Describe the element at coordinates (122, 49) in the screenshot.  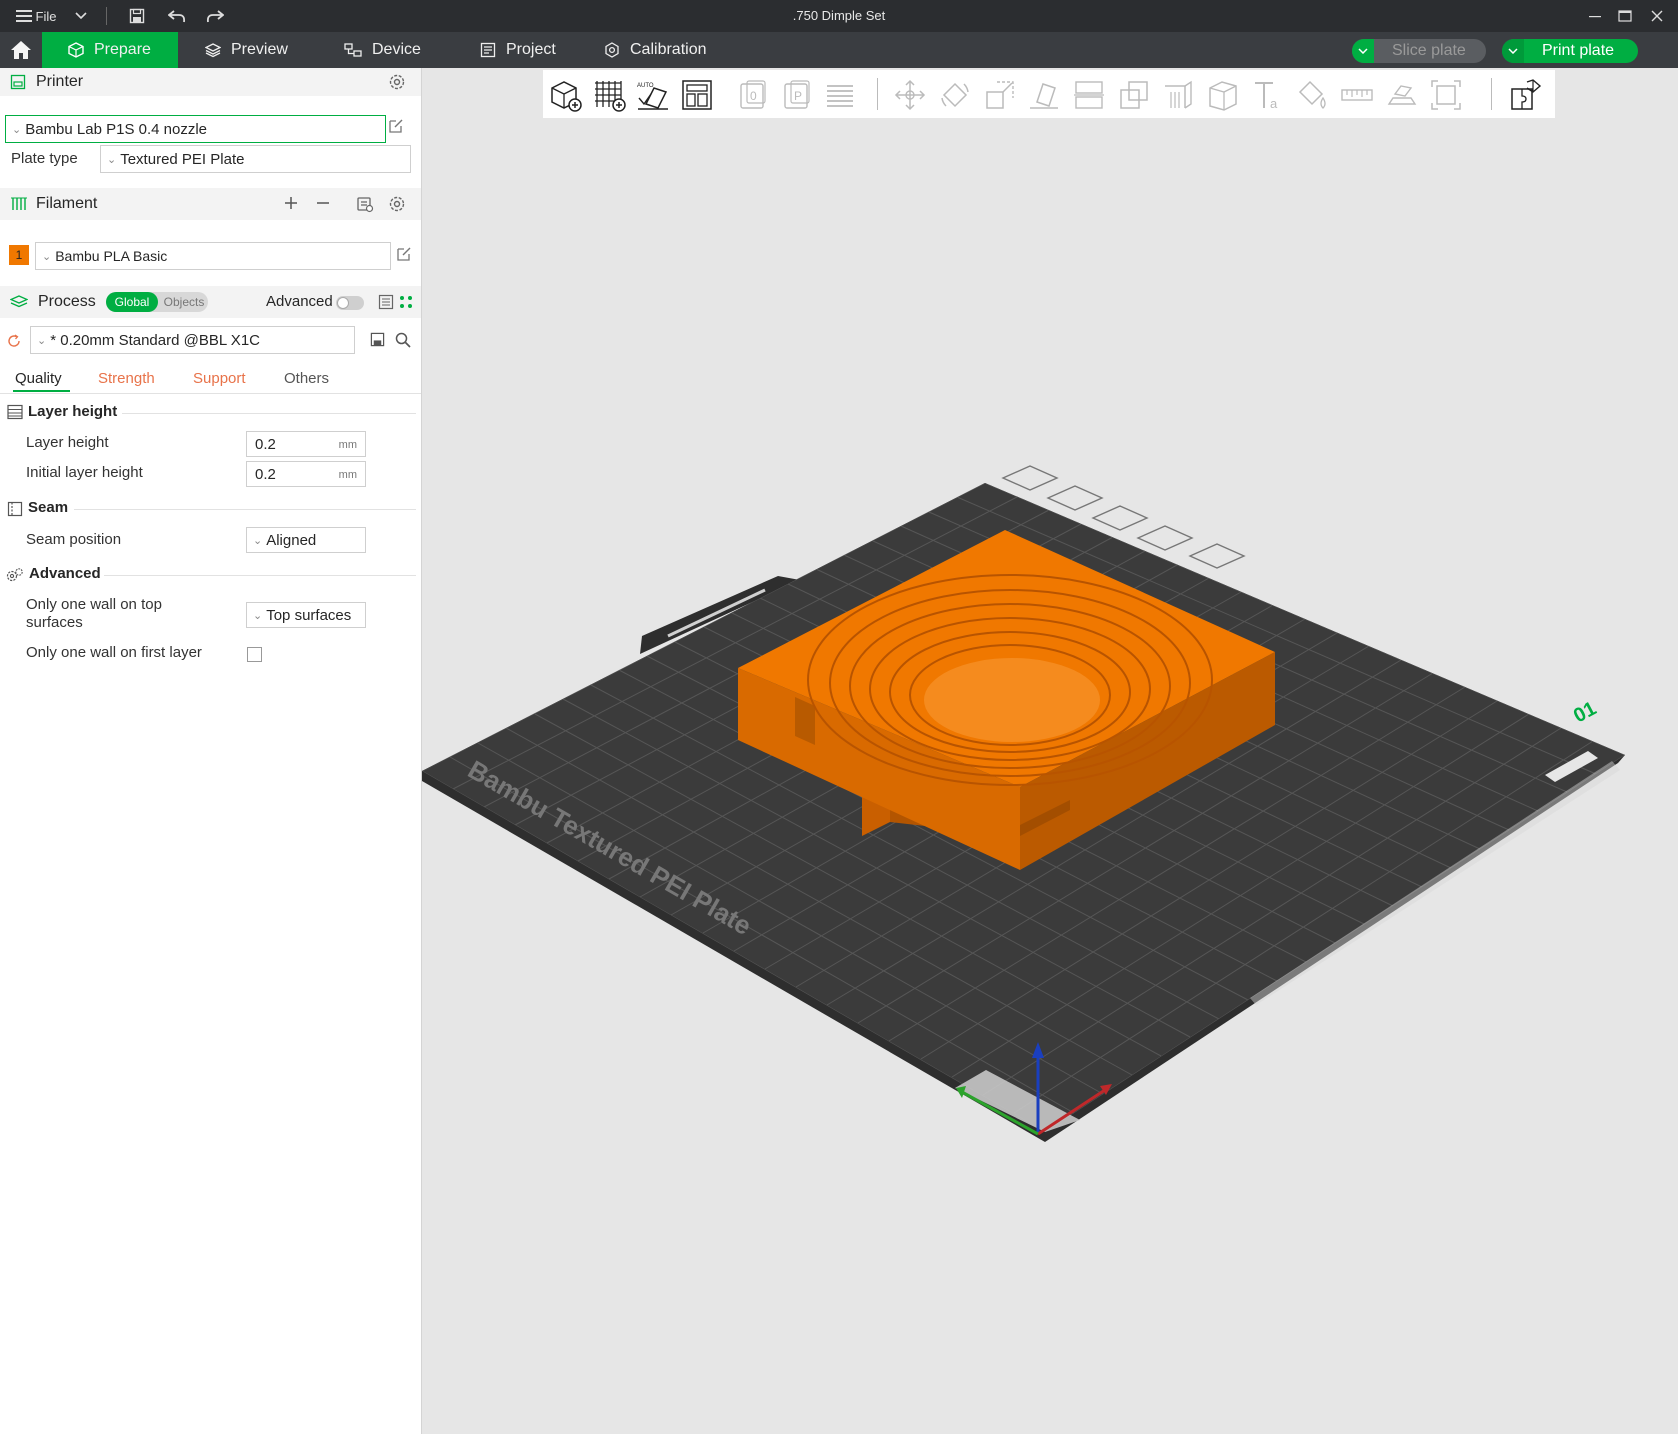
I see `tab-prepare-label: Prepare` at that location.